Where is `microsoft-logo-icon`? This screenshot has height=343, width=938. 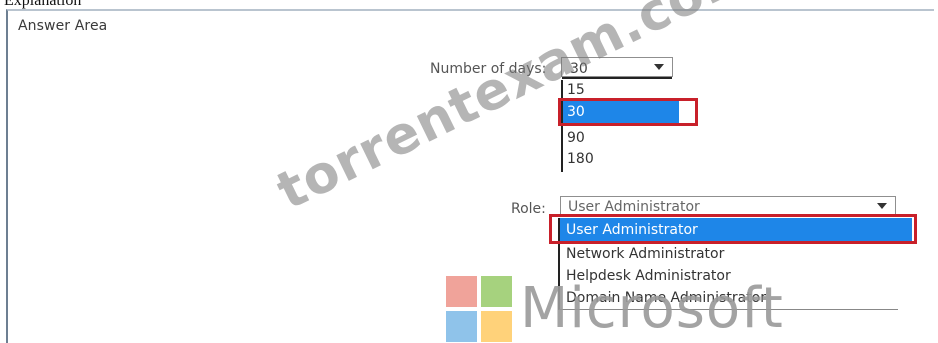 microsoft-logo-icon is located at coordinates (479, 309).